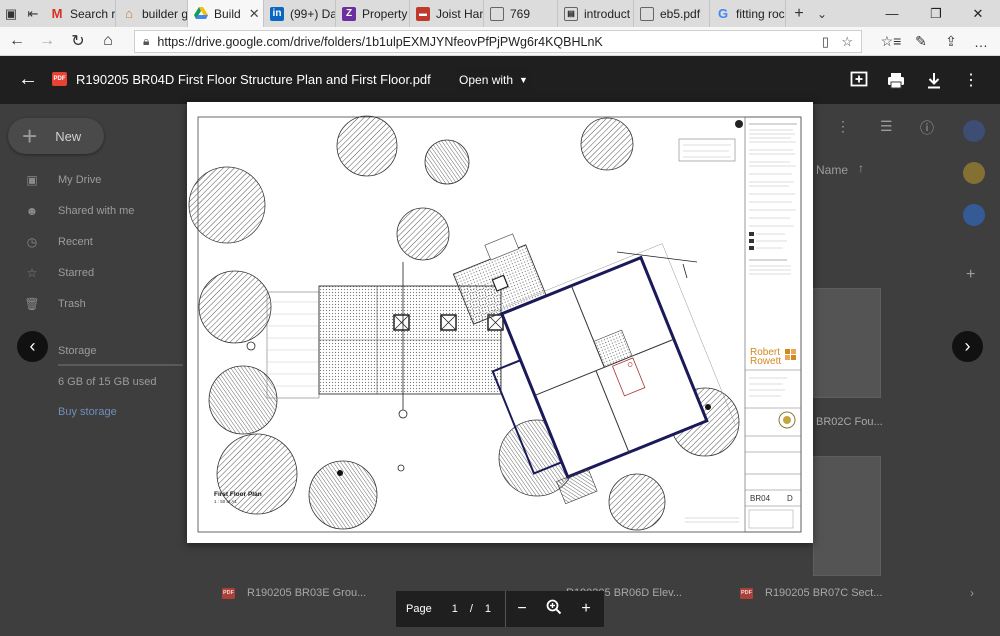 This screenshot has width=1000, height=636. I want to click on drawing-revision: D, so click(790, 498).